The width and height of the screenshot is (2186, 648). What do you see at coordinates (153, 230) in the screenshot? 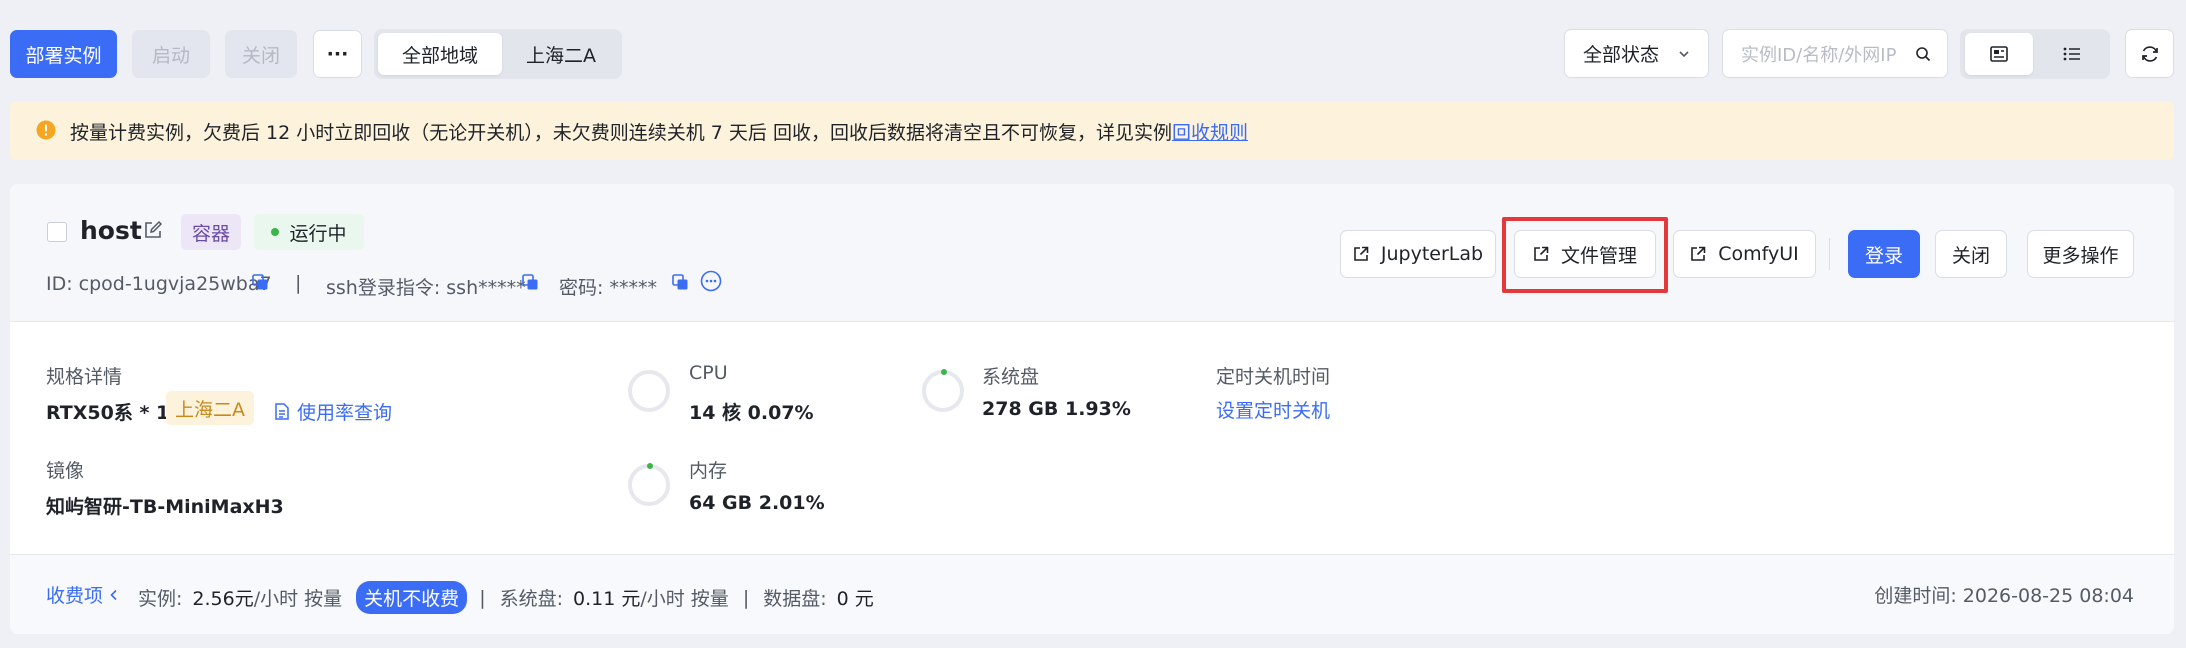
I see `edit-name-icon` at bounding box center [153, 230].